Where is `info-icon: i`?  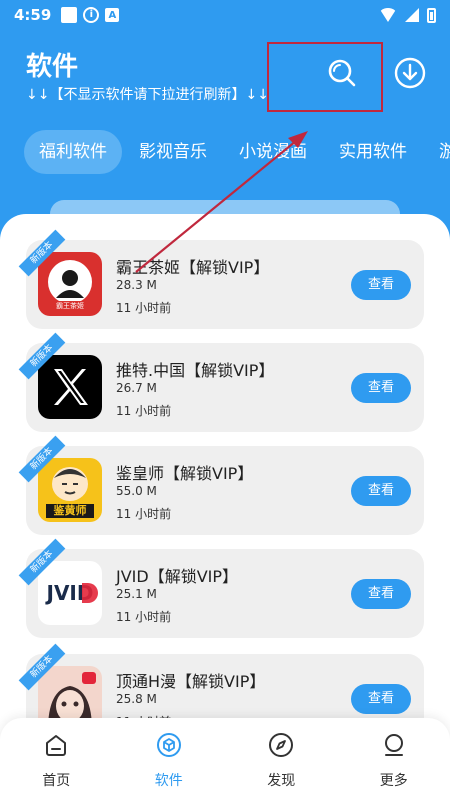 info-icon: i is located at coordinates (91, 15).